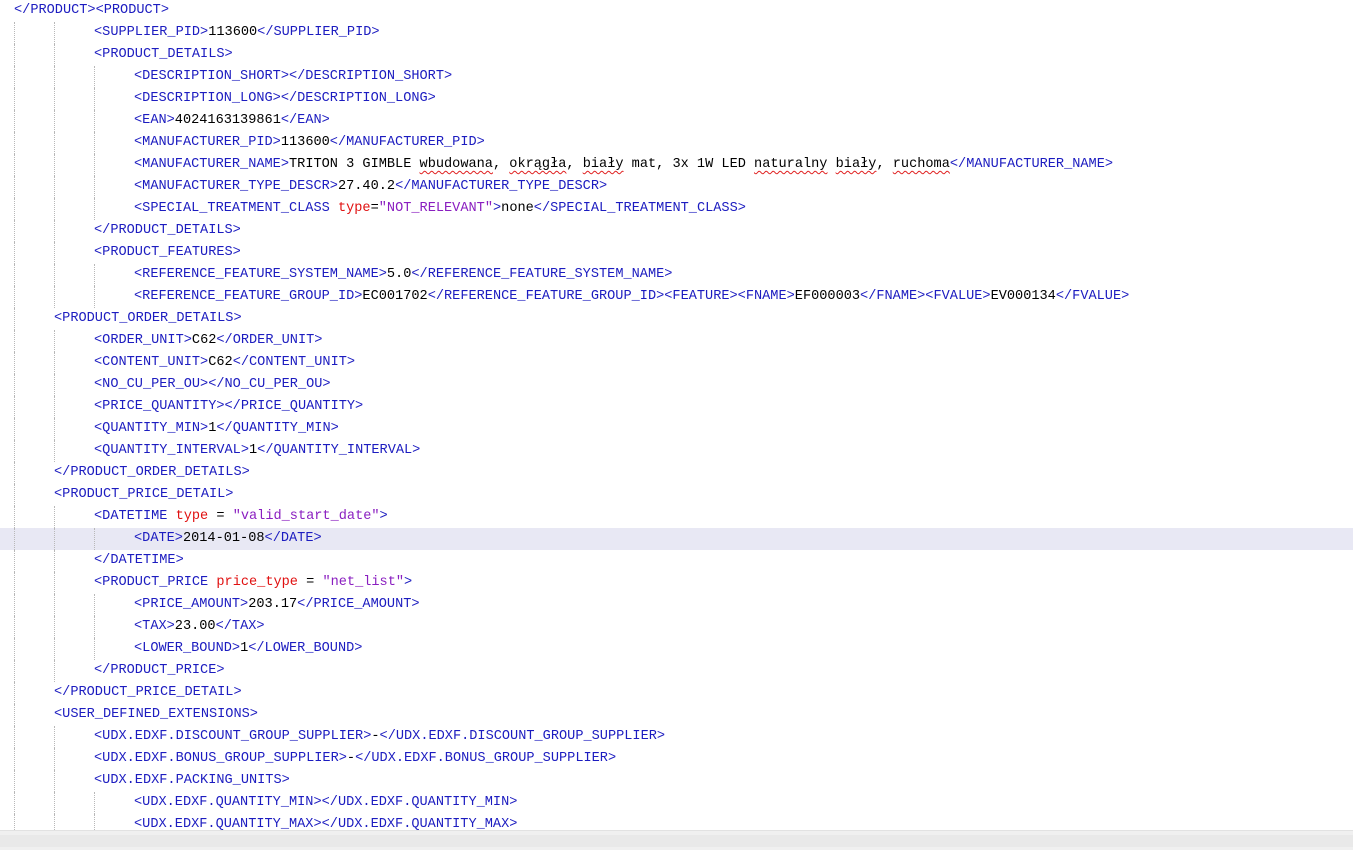 The height and width of the screenshot is (850, 1353). Describe the element at coordinates (676, 583) in the screenshot. I see `code-line: <PRODUCT_PRICE price_type = "net_list">` at that location.